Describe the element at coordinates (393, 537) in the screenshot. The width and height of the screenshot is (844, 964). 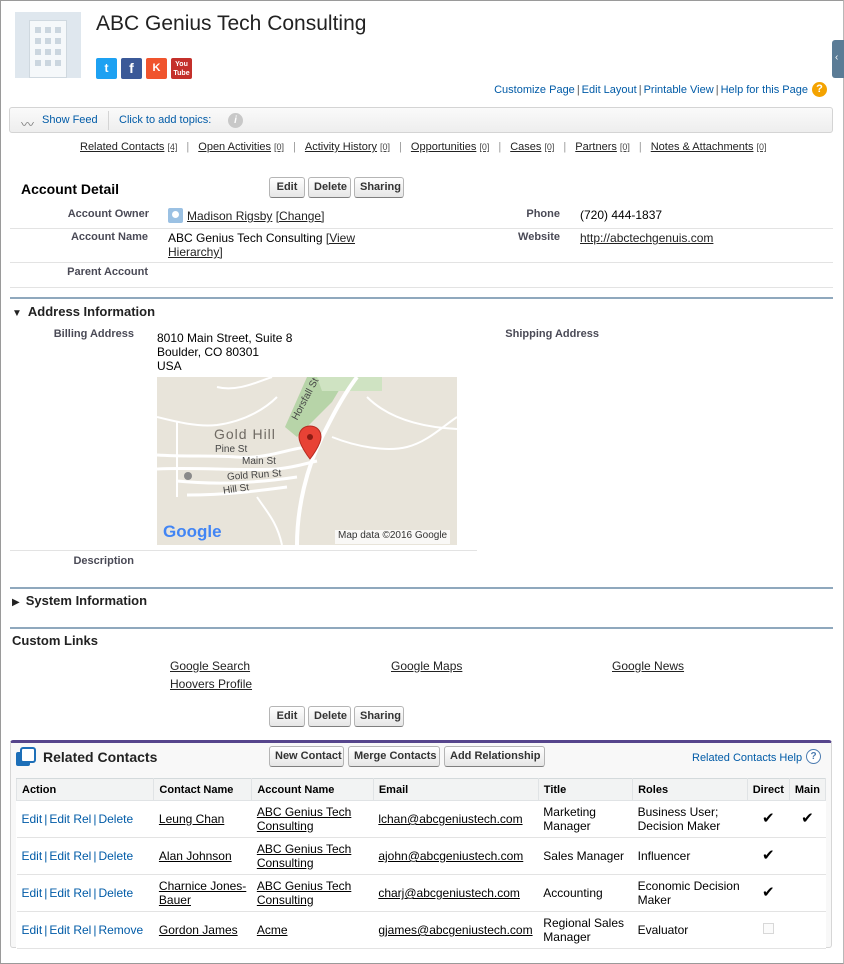
I see `map-attribution: Map data ©2016 Google` at that location.